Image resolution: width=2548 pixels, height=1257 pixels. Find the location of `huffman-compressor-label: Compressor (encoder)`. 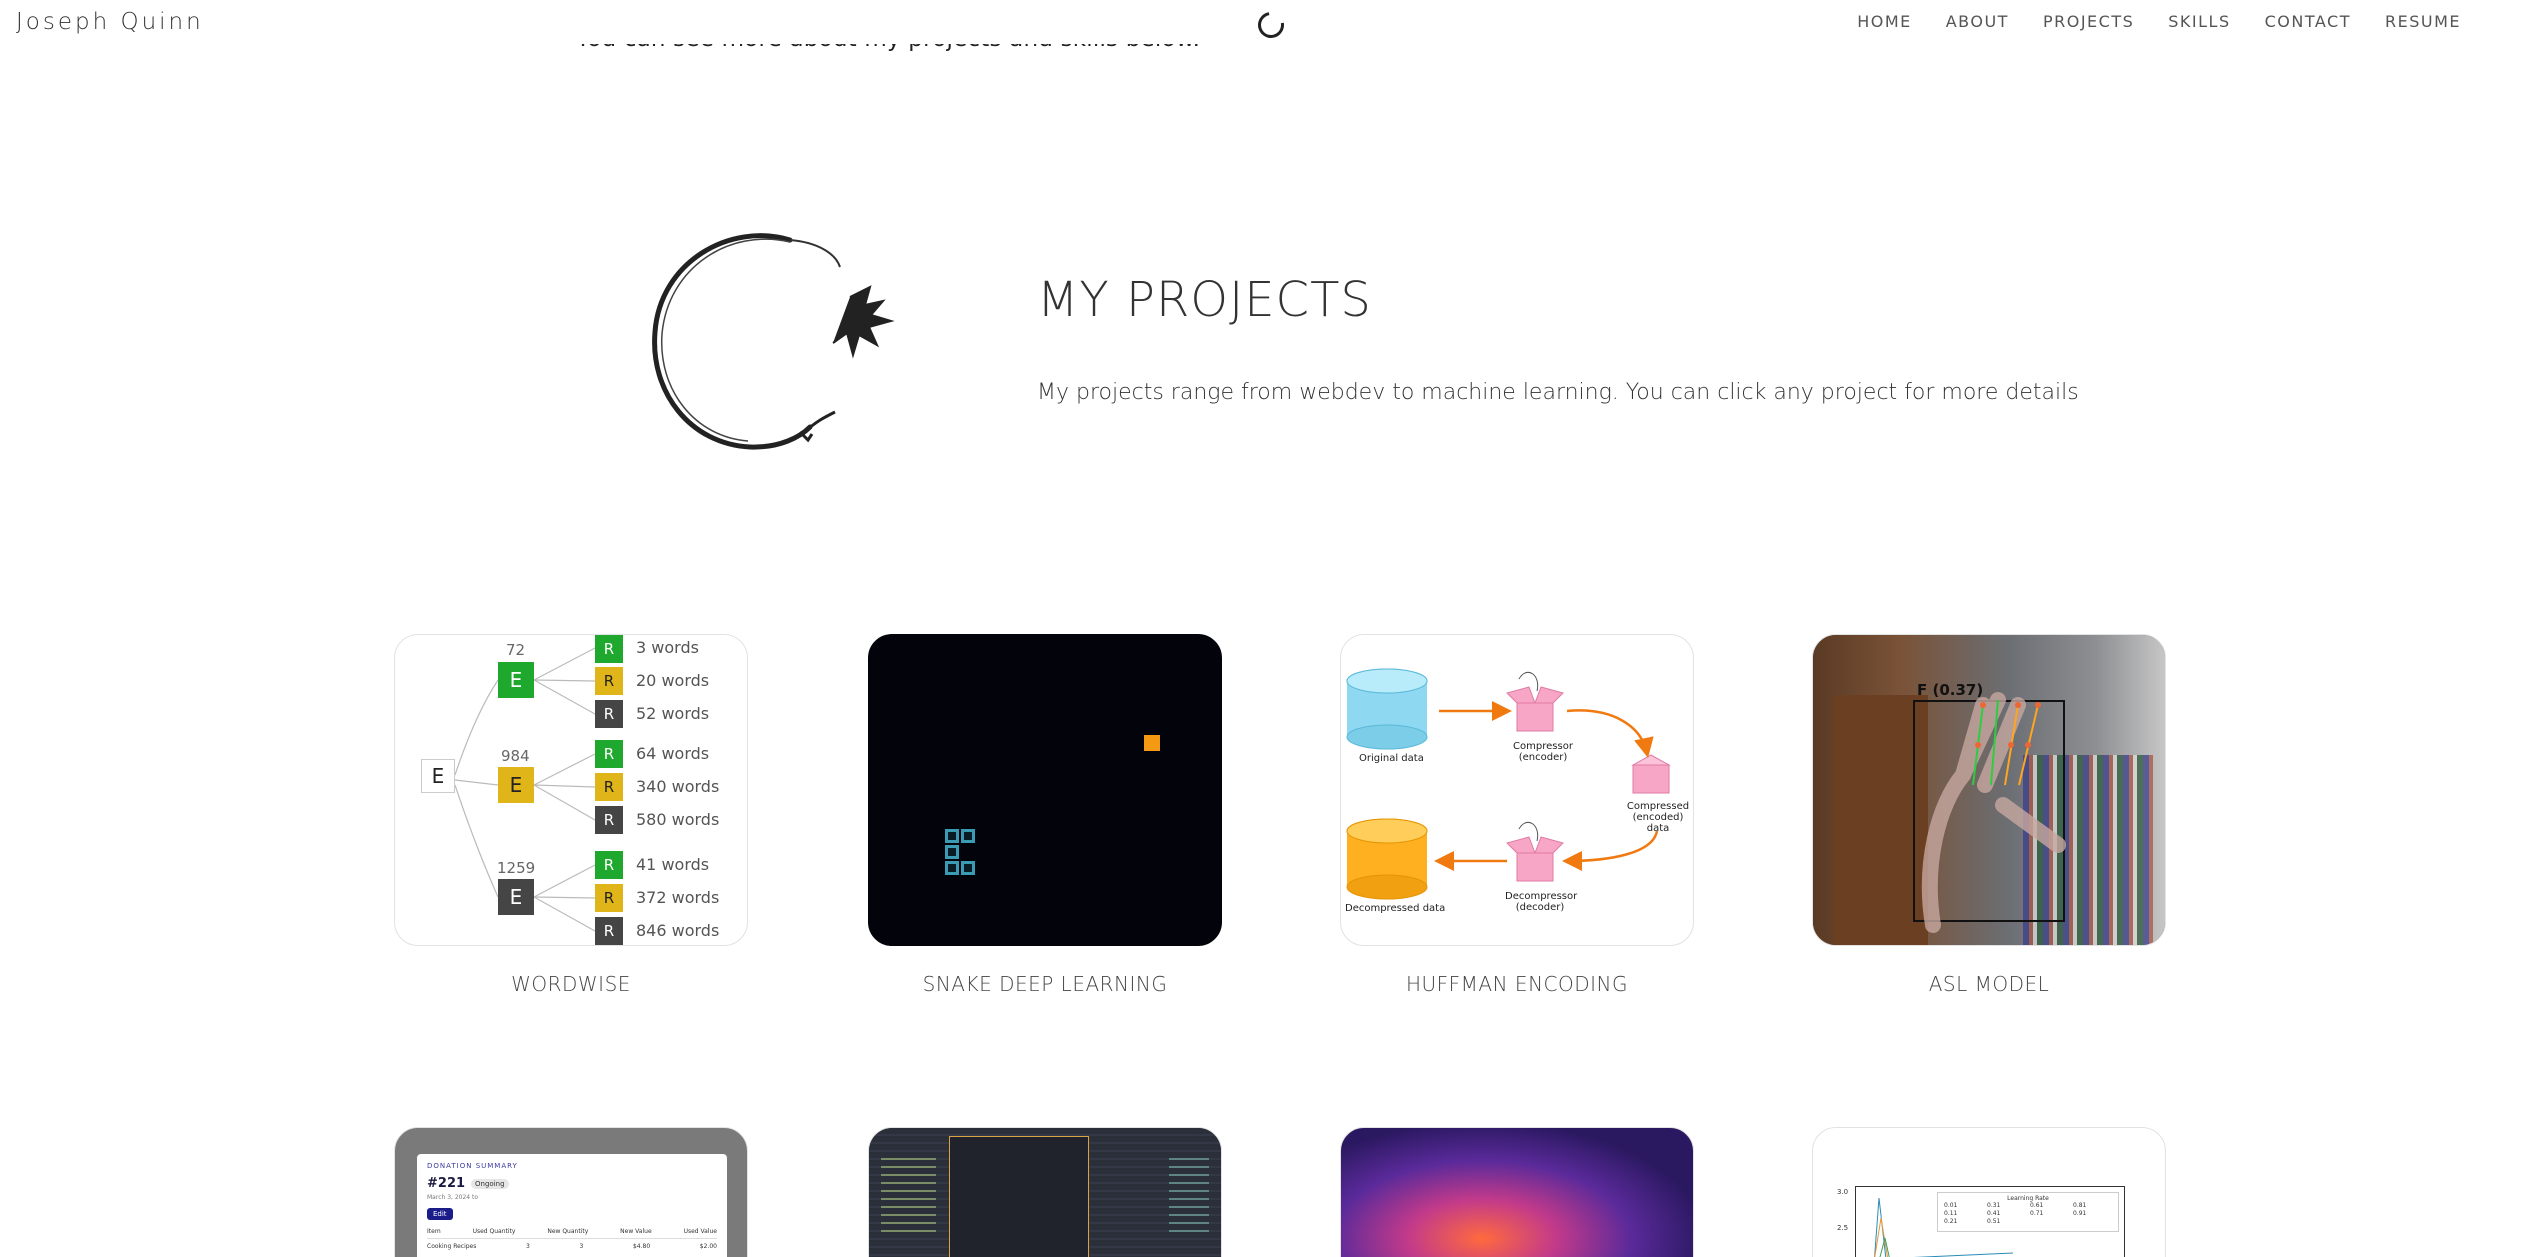

huffman-compressor-label: Compressor (encoder) is located at coordinates (1543, 752).